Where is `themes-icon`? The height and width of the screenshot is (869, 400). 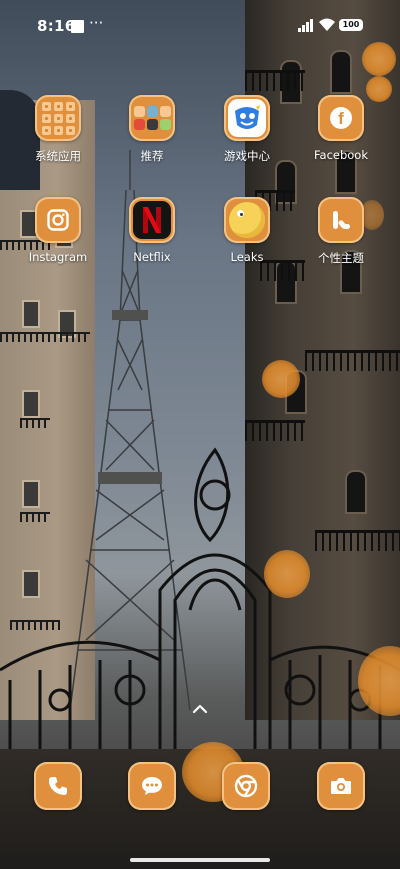
themes-icon is located at coordinates (341, 220).